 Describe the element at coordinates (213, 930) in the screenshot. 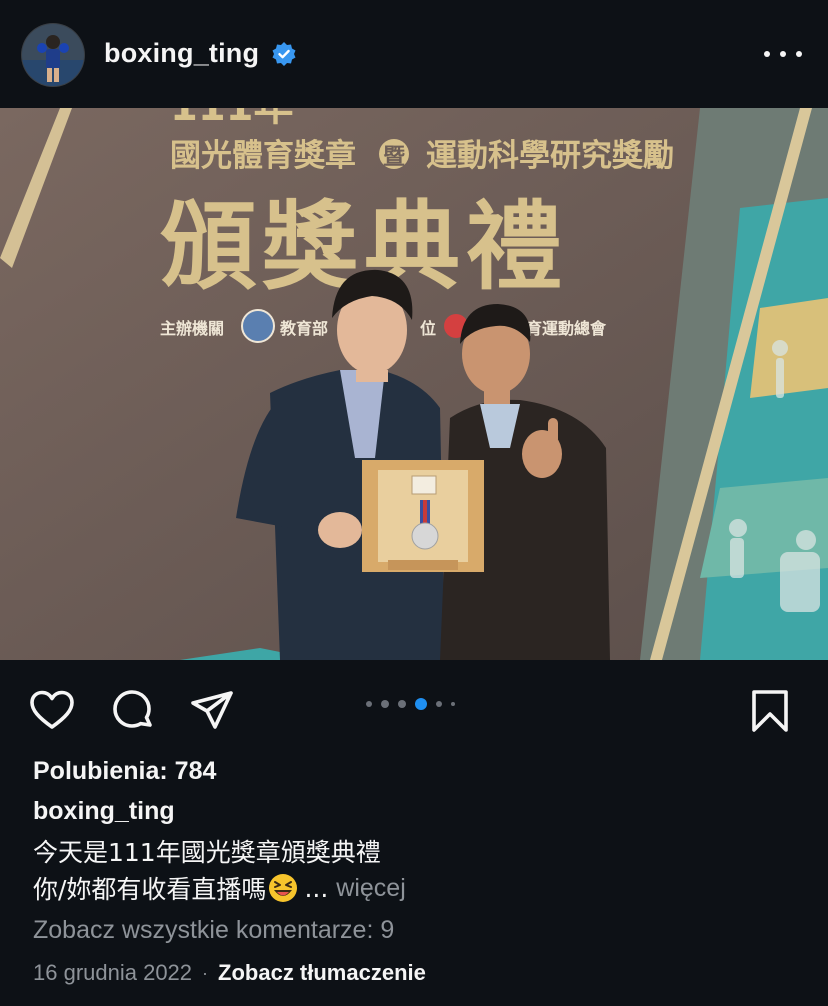

I see `view-all-comments-link: Zobacz wszystkie komentarze: 9` at that location.